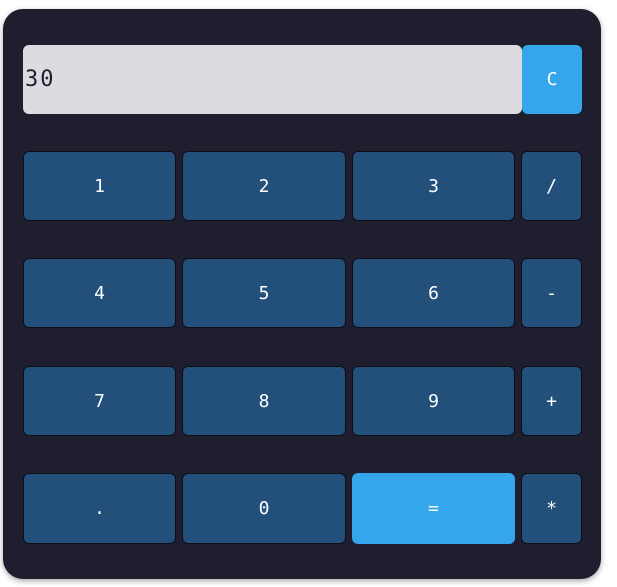  What do you see at coordinates (433, 401) in the screenshot?
I see `digit-9-button: 9` at bounding box center [433, 401].